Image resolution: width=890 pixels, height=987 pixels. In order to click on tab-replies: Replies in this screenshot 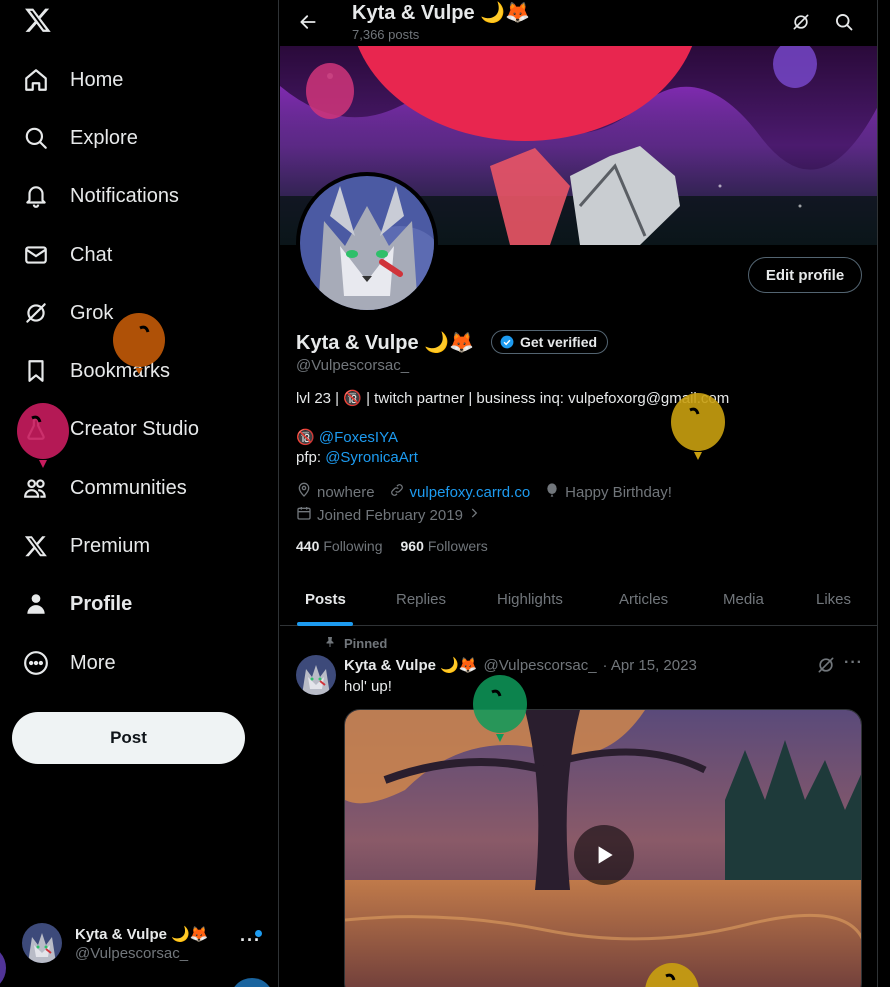, I will do `click(421, 599)`.